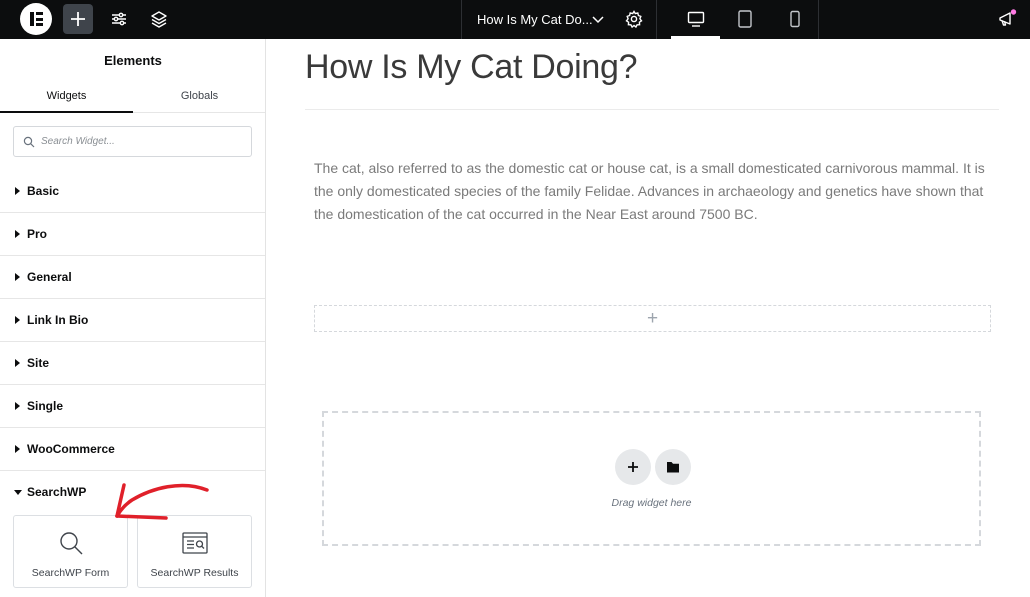 Image resolution: width=1030 pixels, height=597 pixels. I want to click on category-basic: Basic, so click(132, 191).